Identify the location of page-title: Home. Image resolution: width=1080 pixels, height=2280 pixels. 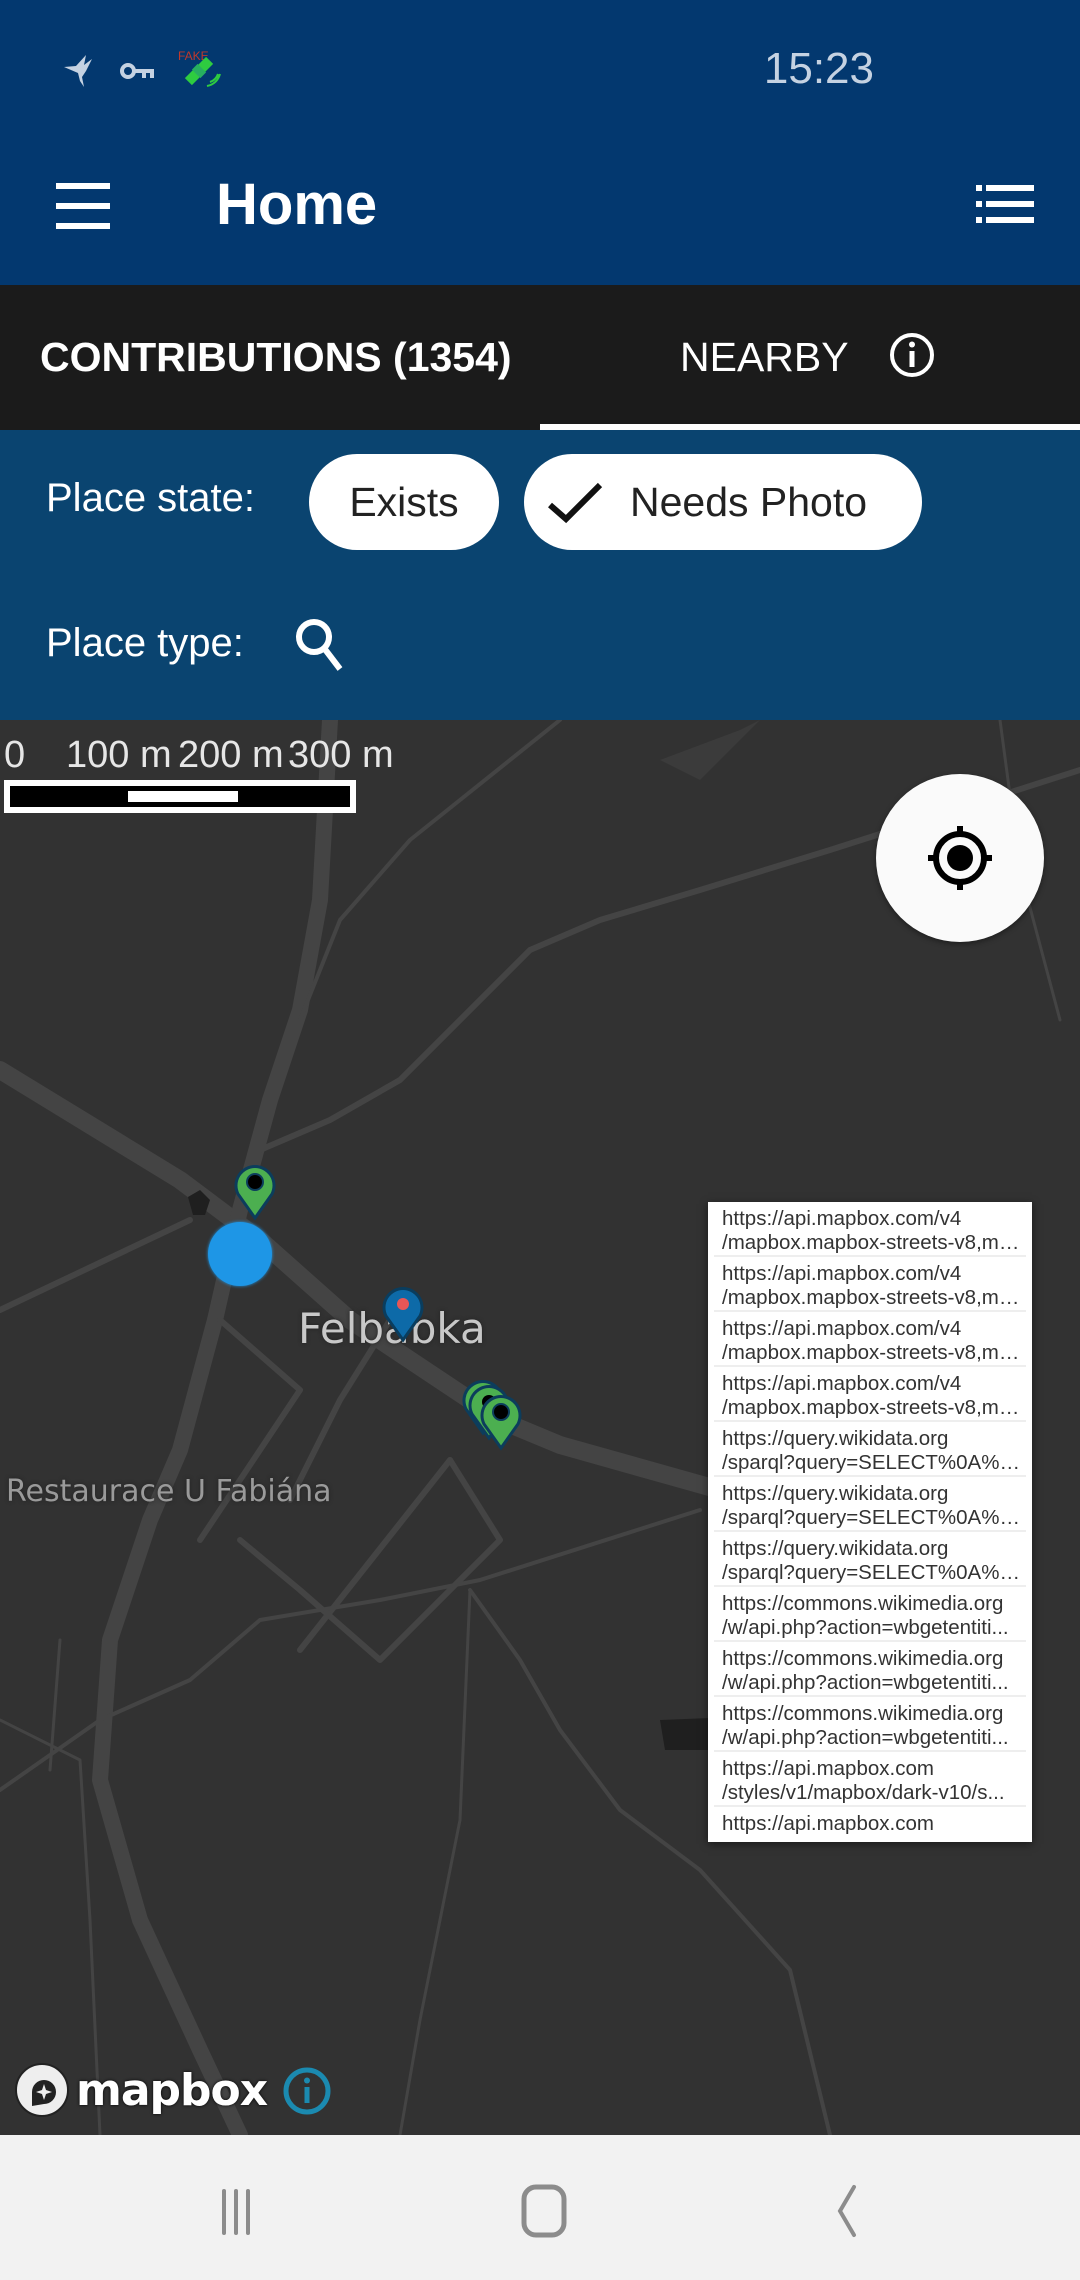
(297, 204).